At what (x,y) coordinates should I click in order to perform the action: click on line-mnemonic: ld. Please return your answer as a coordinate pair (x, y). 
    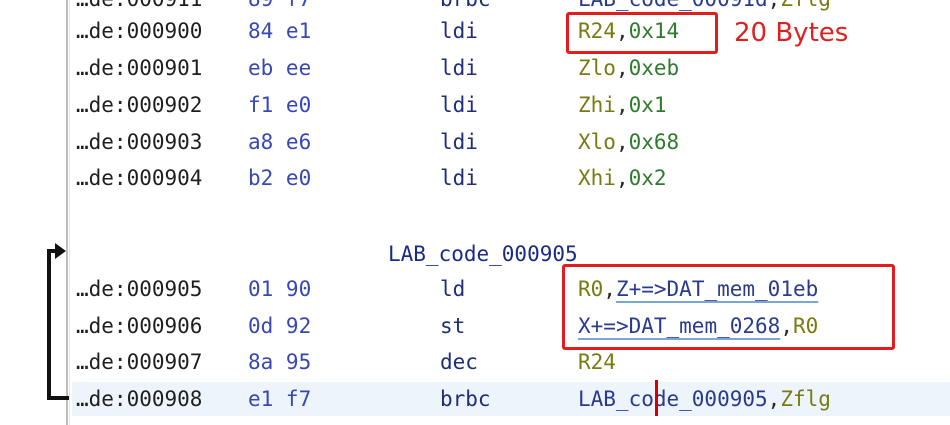
    Looking at the image, I should click on (452, 289).